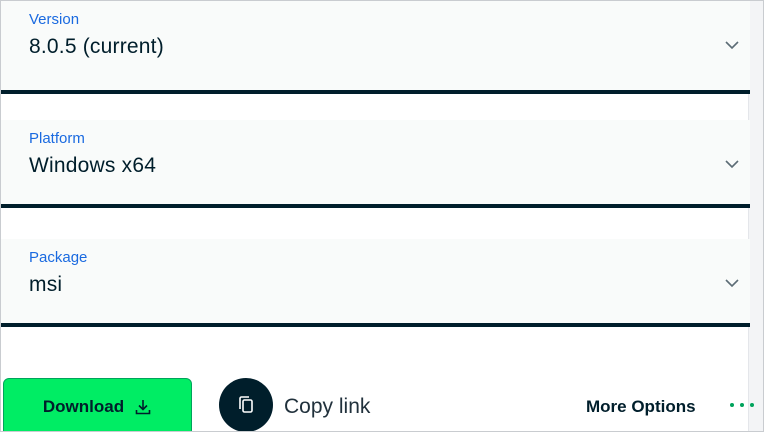 The image size is (764, 432). What do you see at coordinates (57, 138) in the screenshot?
I see `platform-label: Platform` at bounding box center [57, 138].